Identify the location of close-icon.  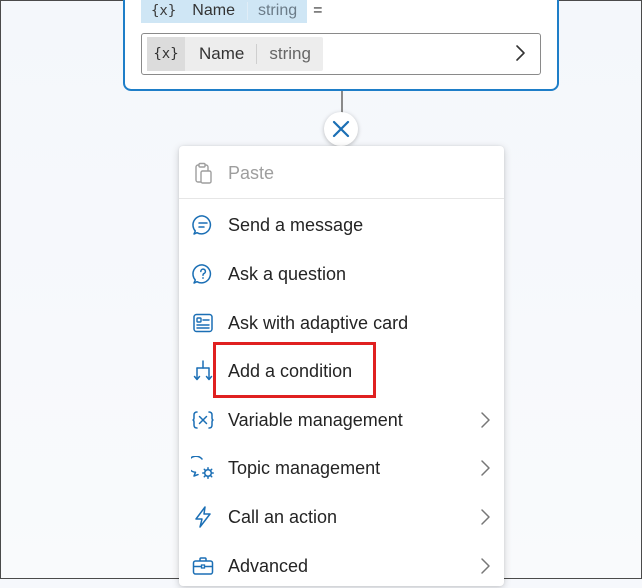
(341, 129).